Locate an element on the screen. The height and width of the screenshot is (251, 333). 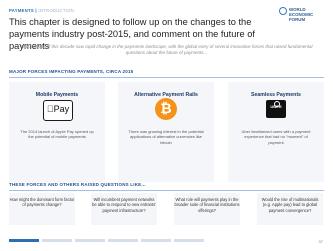
uber-icon: UBER is located at coordinates (276, 109).